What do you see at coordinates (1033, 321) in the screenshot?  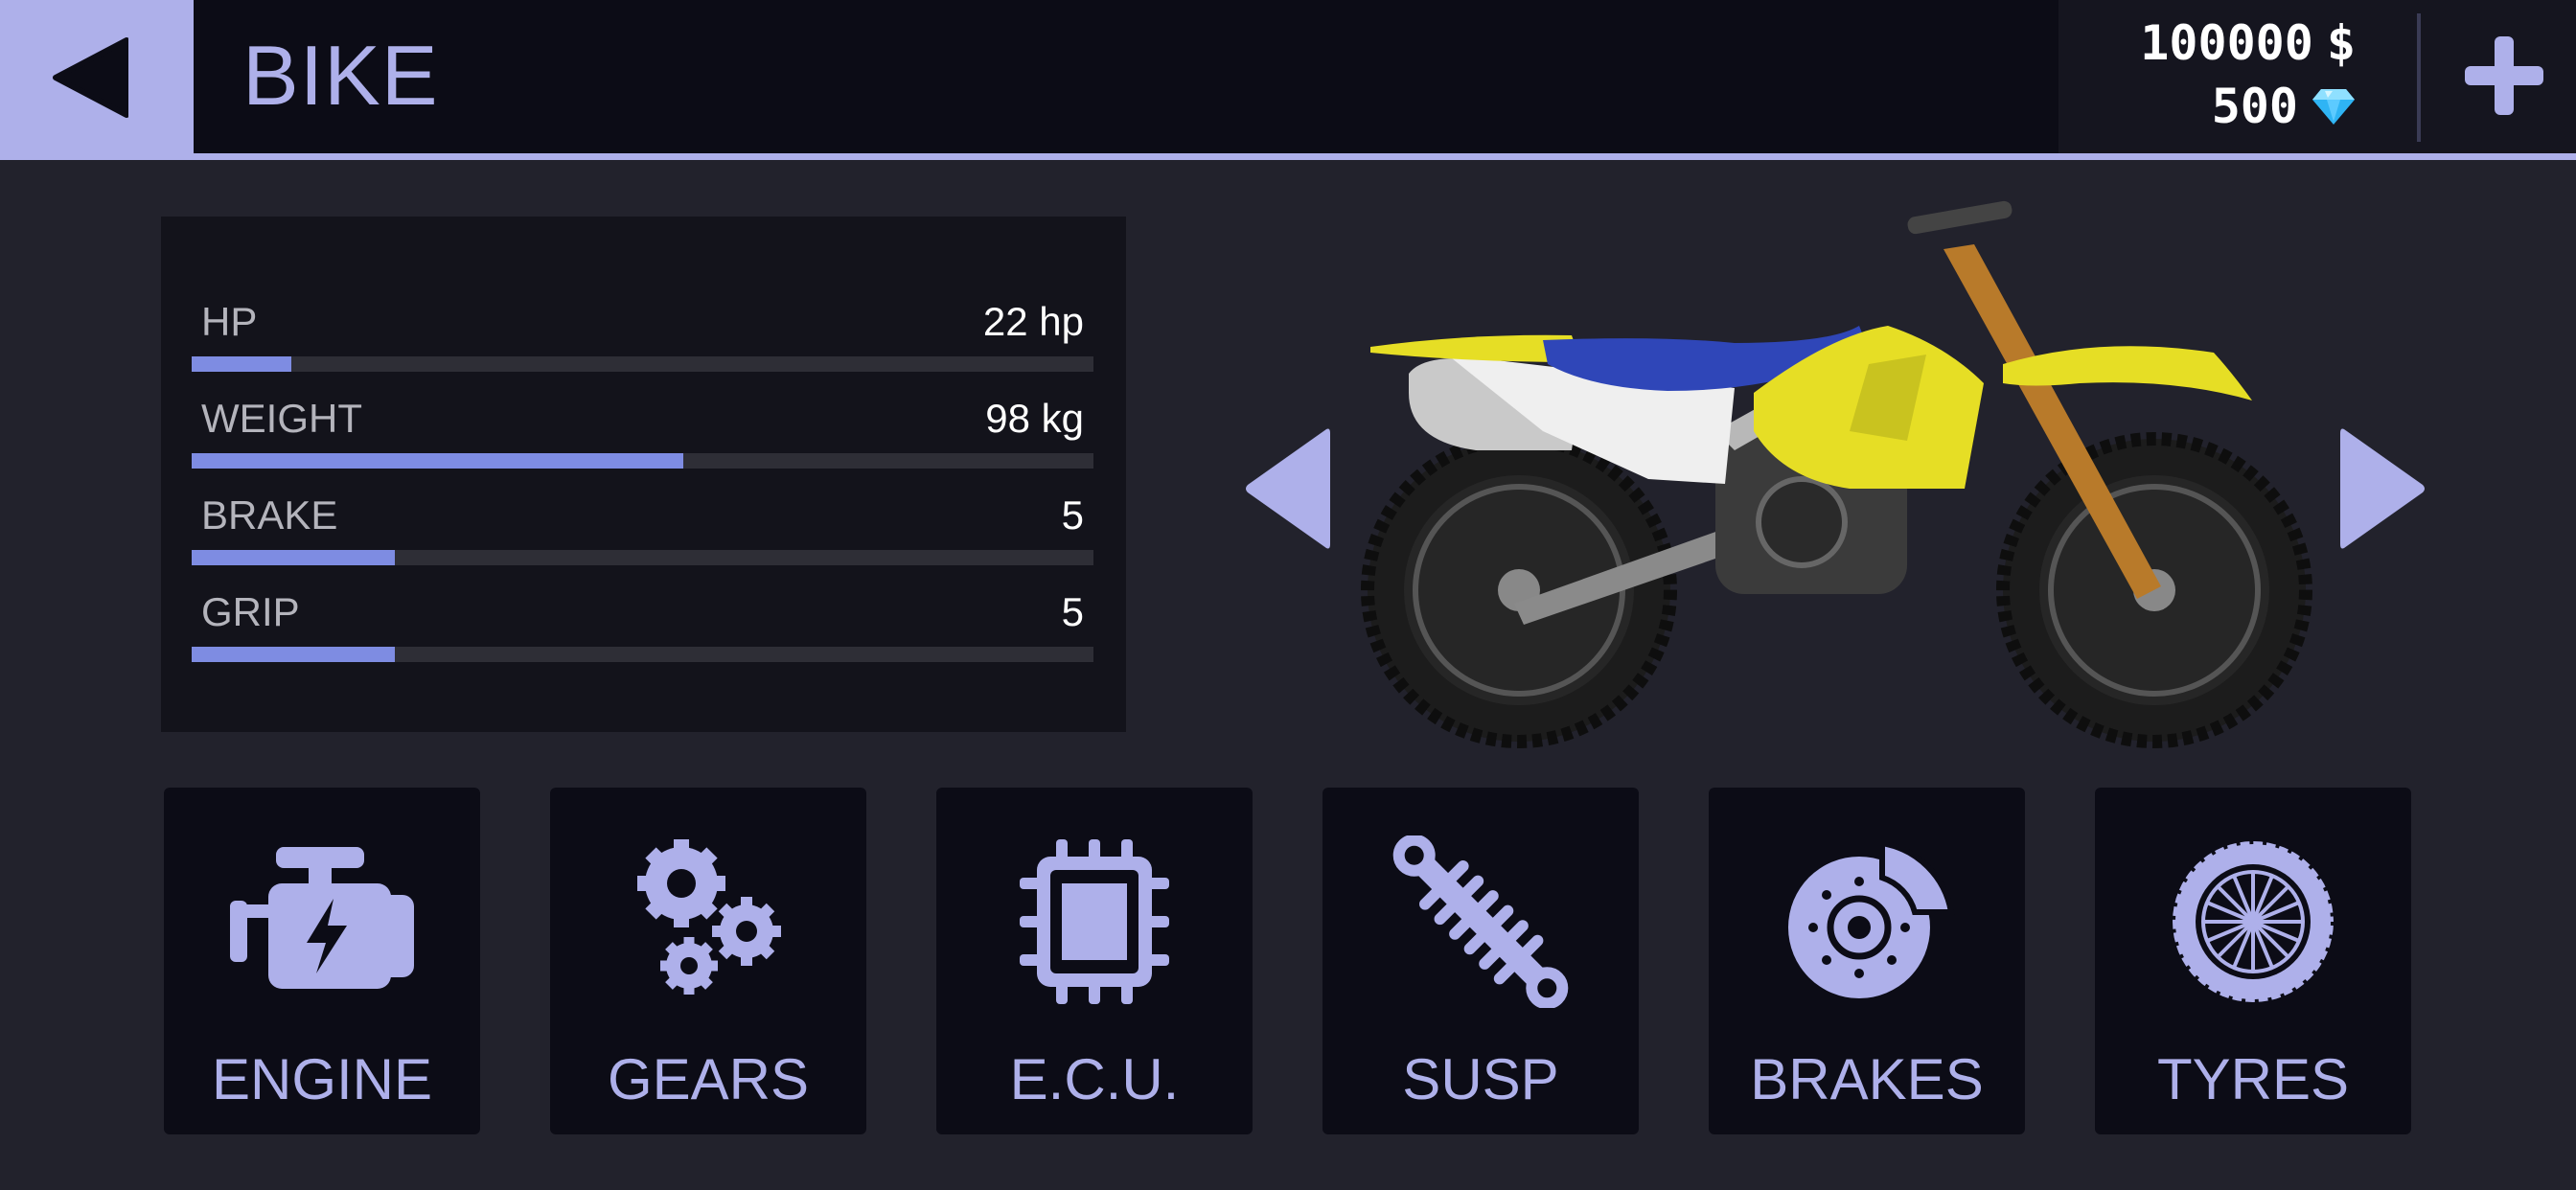 I see `stat-value: 22 hp` at bounding box center [1033, 321].